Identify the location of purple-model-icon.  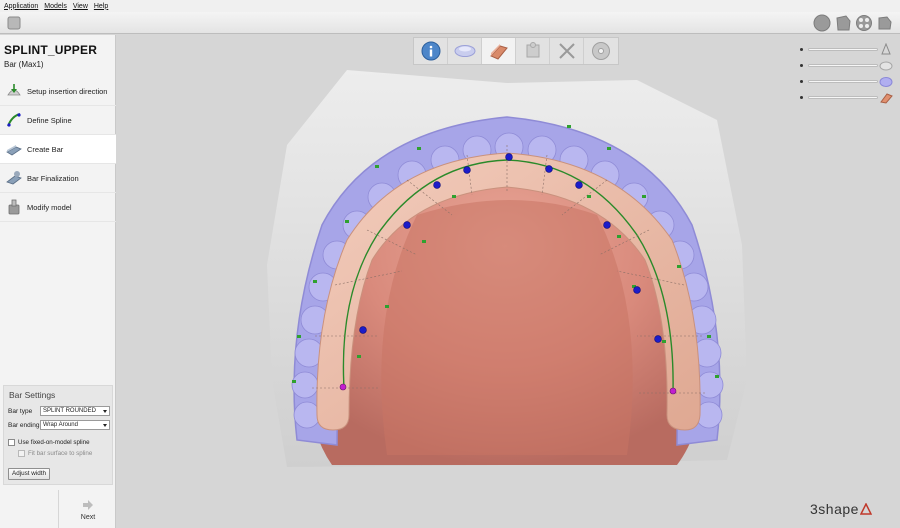
(886, 82).